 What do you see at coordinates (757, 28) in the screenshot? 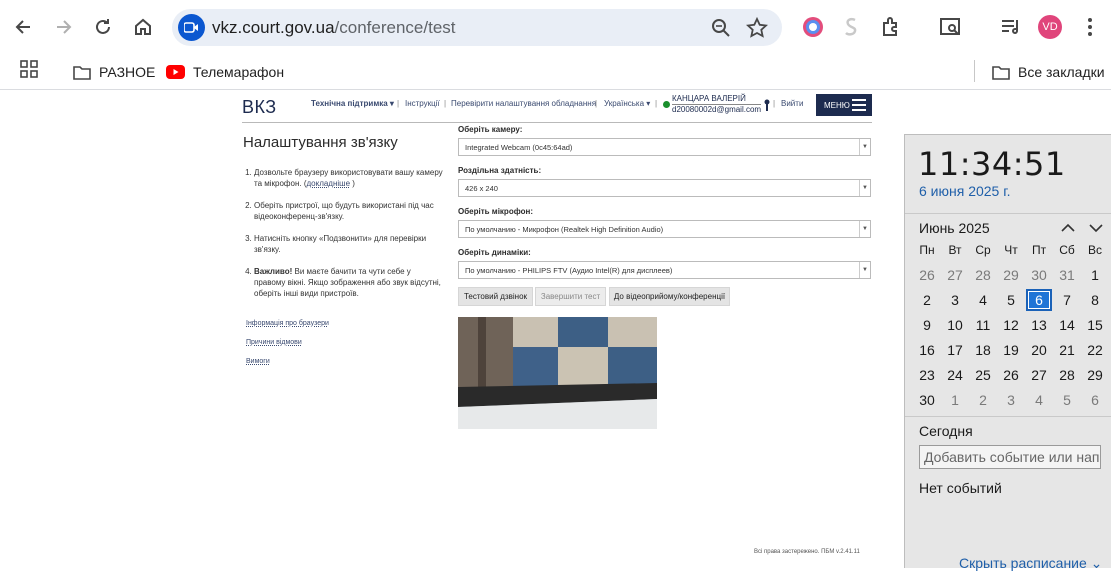
I see `bookmark-star-icon` at bounding box center [757, 28].